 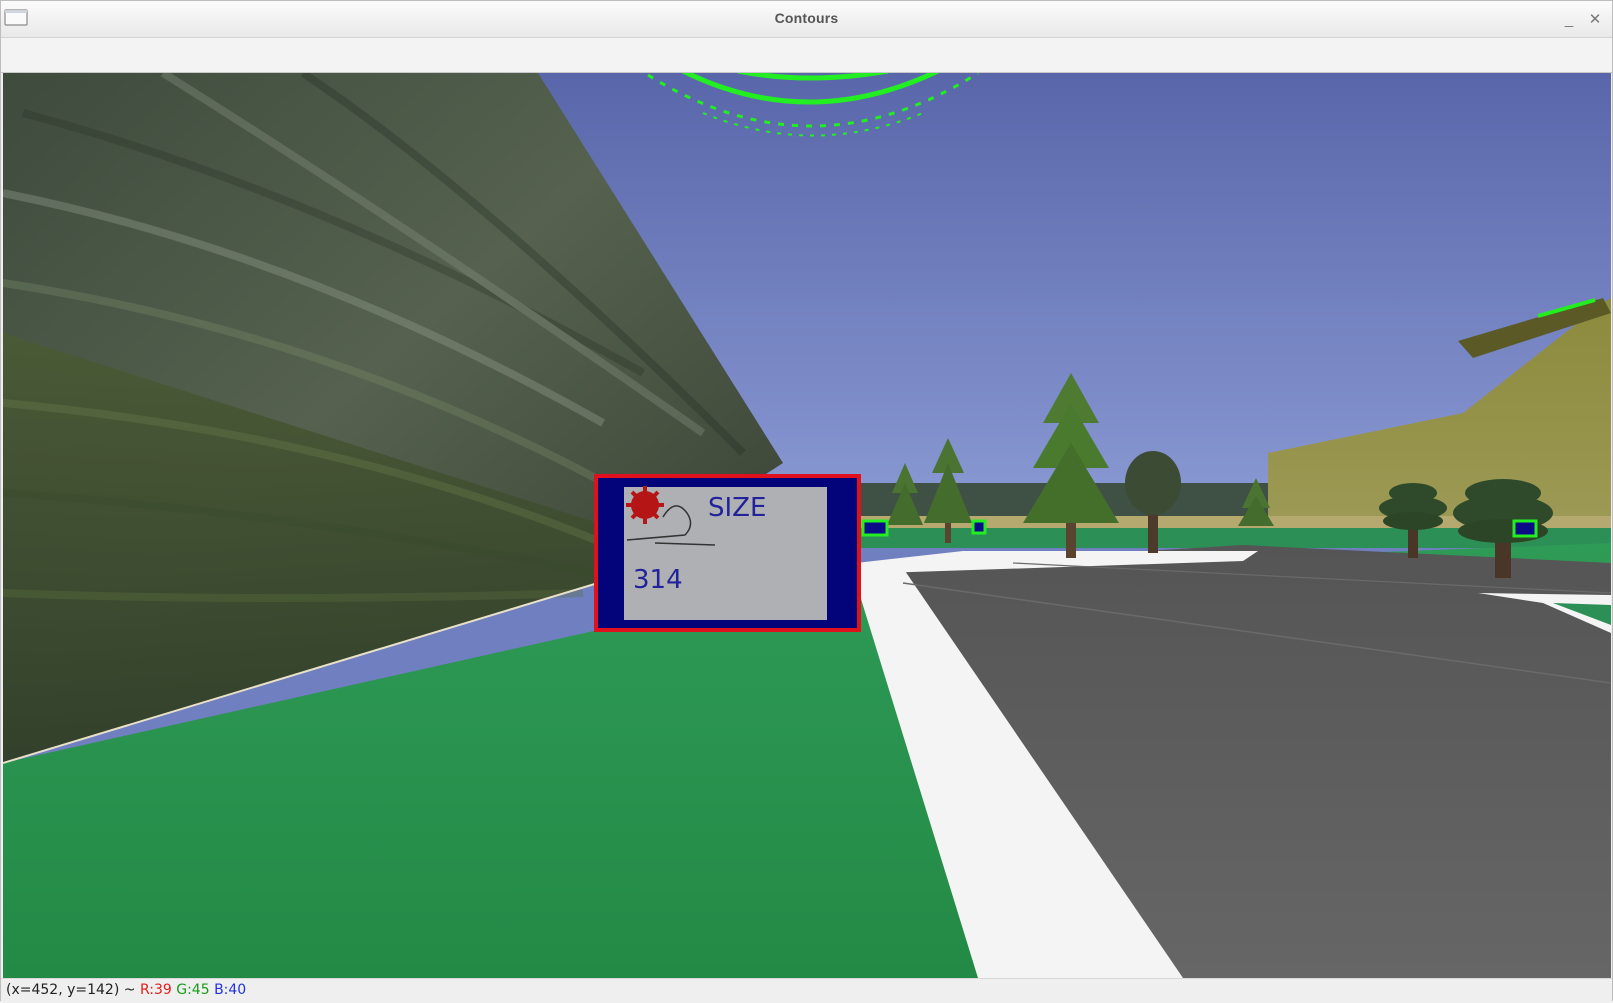 What do you see at coordinates (230, 990) in the screenshot?
I see `pixel-blue-value: B:40` at bounding box center [230, 990].